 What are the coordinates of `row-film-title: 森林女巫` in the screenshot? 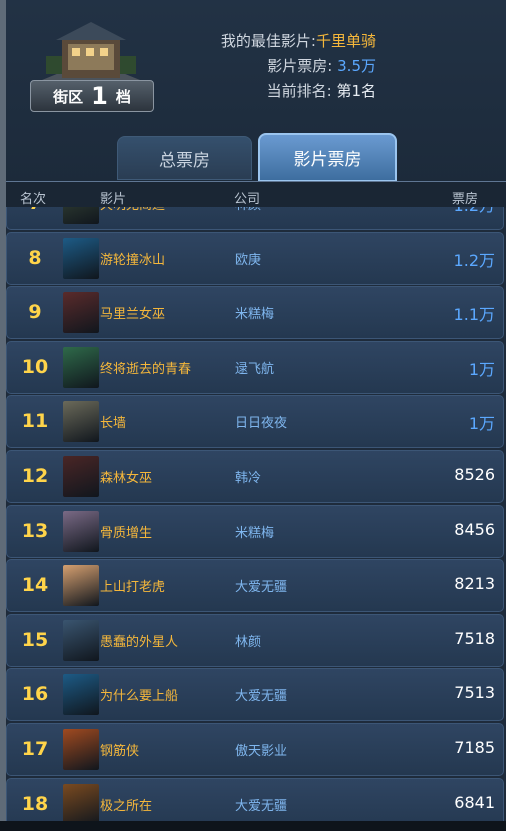 It's located at (126, 478).